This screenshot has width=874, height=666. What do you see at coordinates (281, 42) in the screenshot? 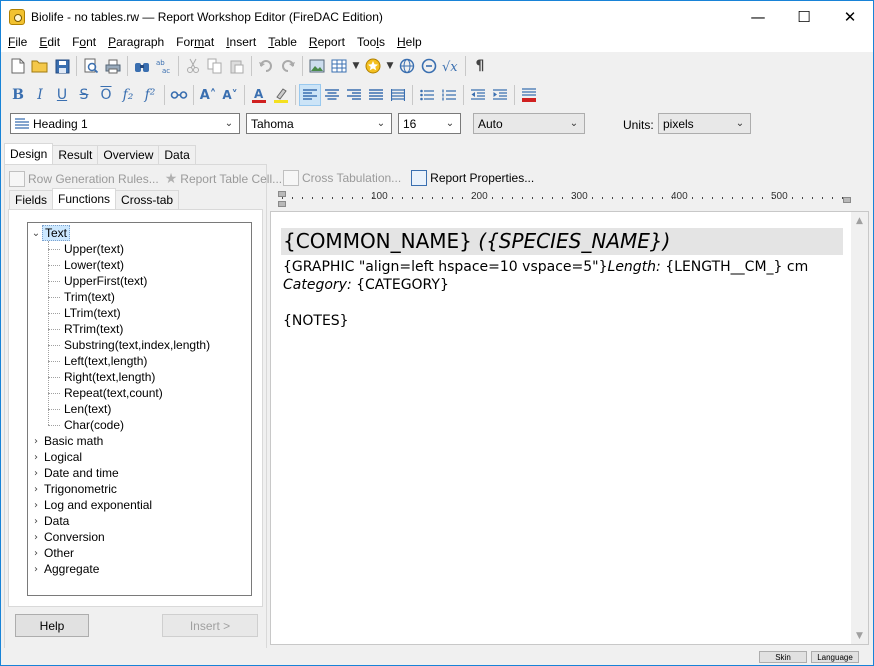
I see `menu-table: Table` at bounding box center [281, 42].